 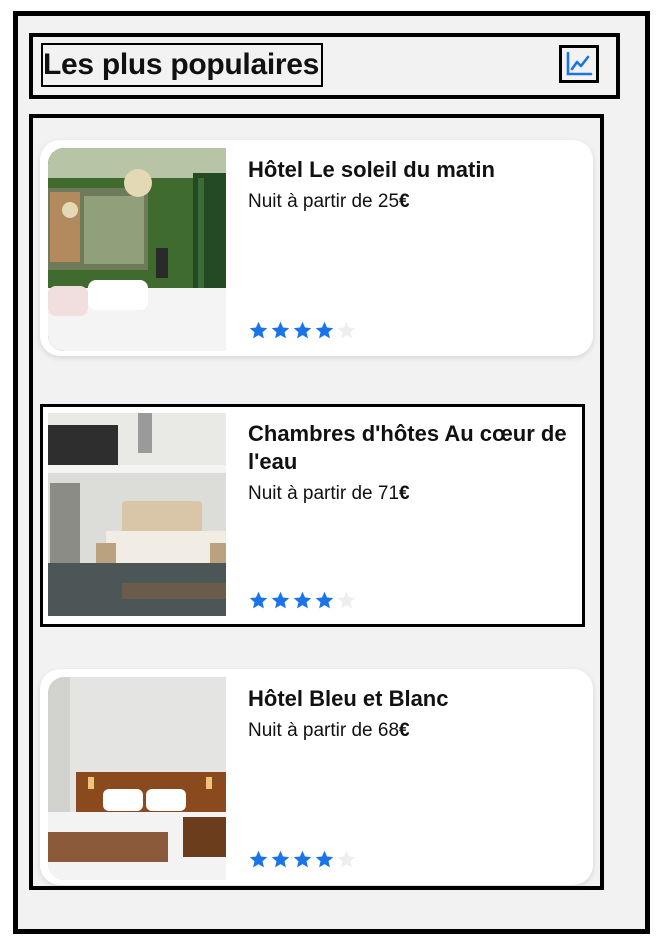 I want to click on hotel-name: Chambres d'hôtes Au cœur de l'eau, so click(x=407, y=447).